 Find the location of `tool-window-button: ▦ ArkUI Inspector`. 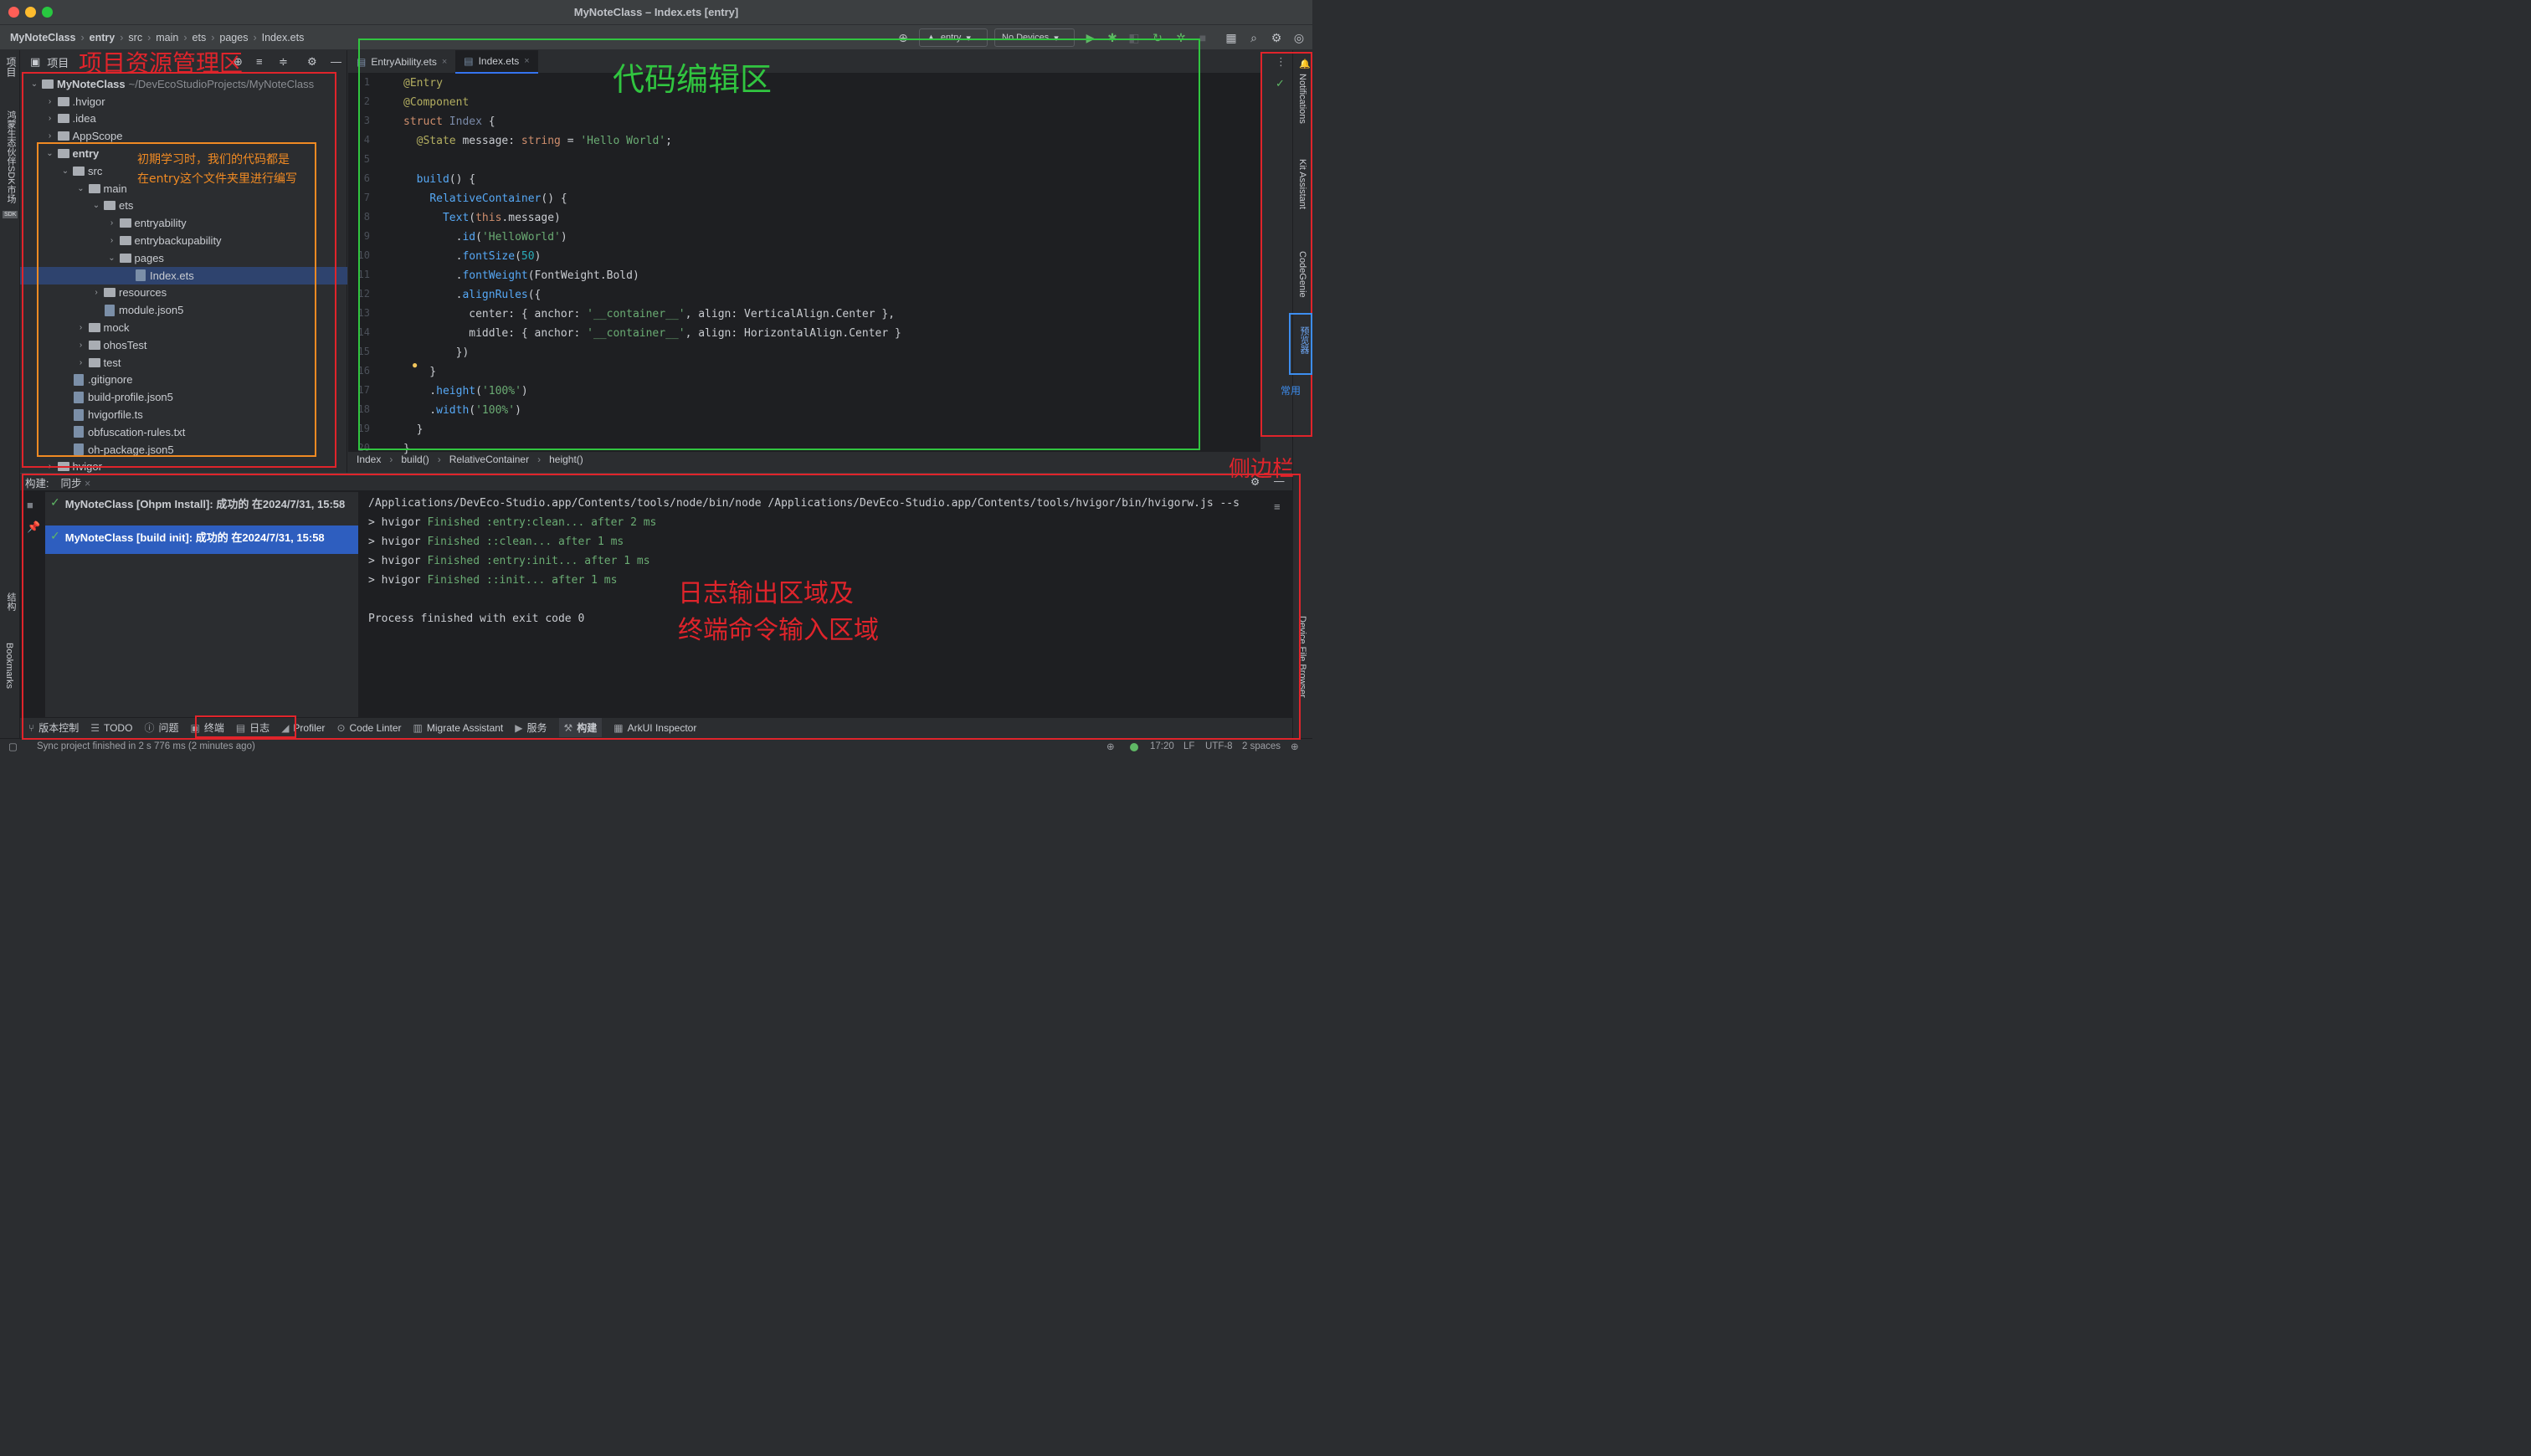

tool-window-button: ▦ ArkUI Inspector is located at coordinates (654, 728).